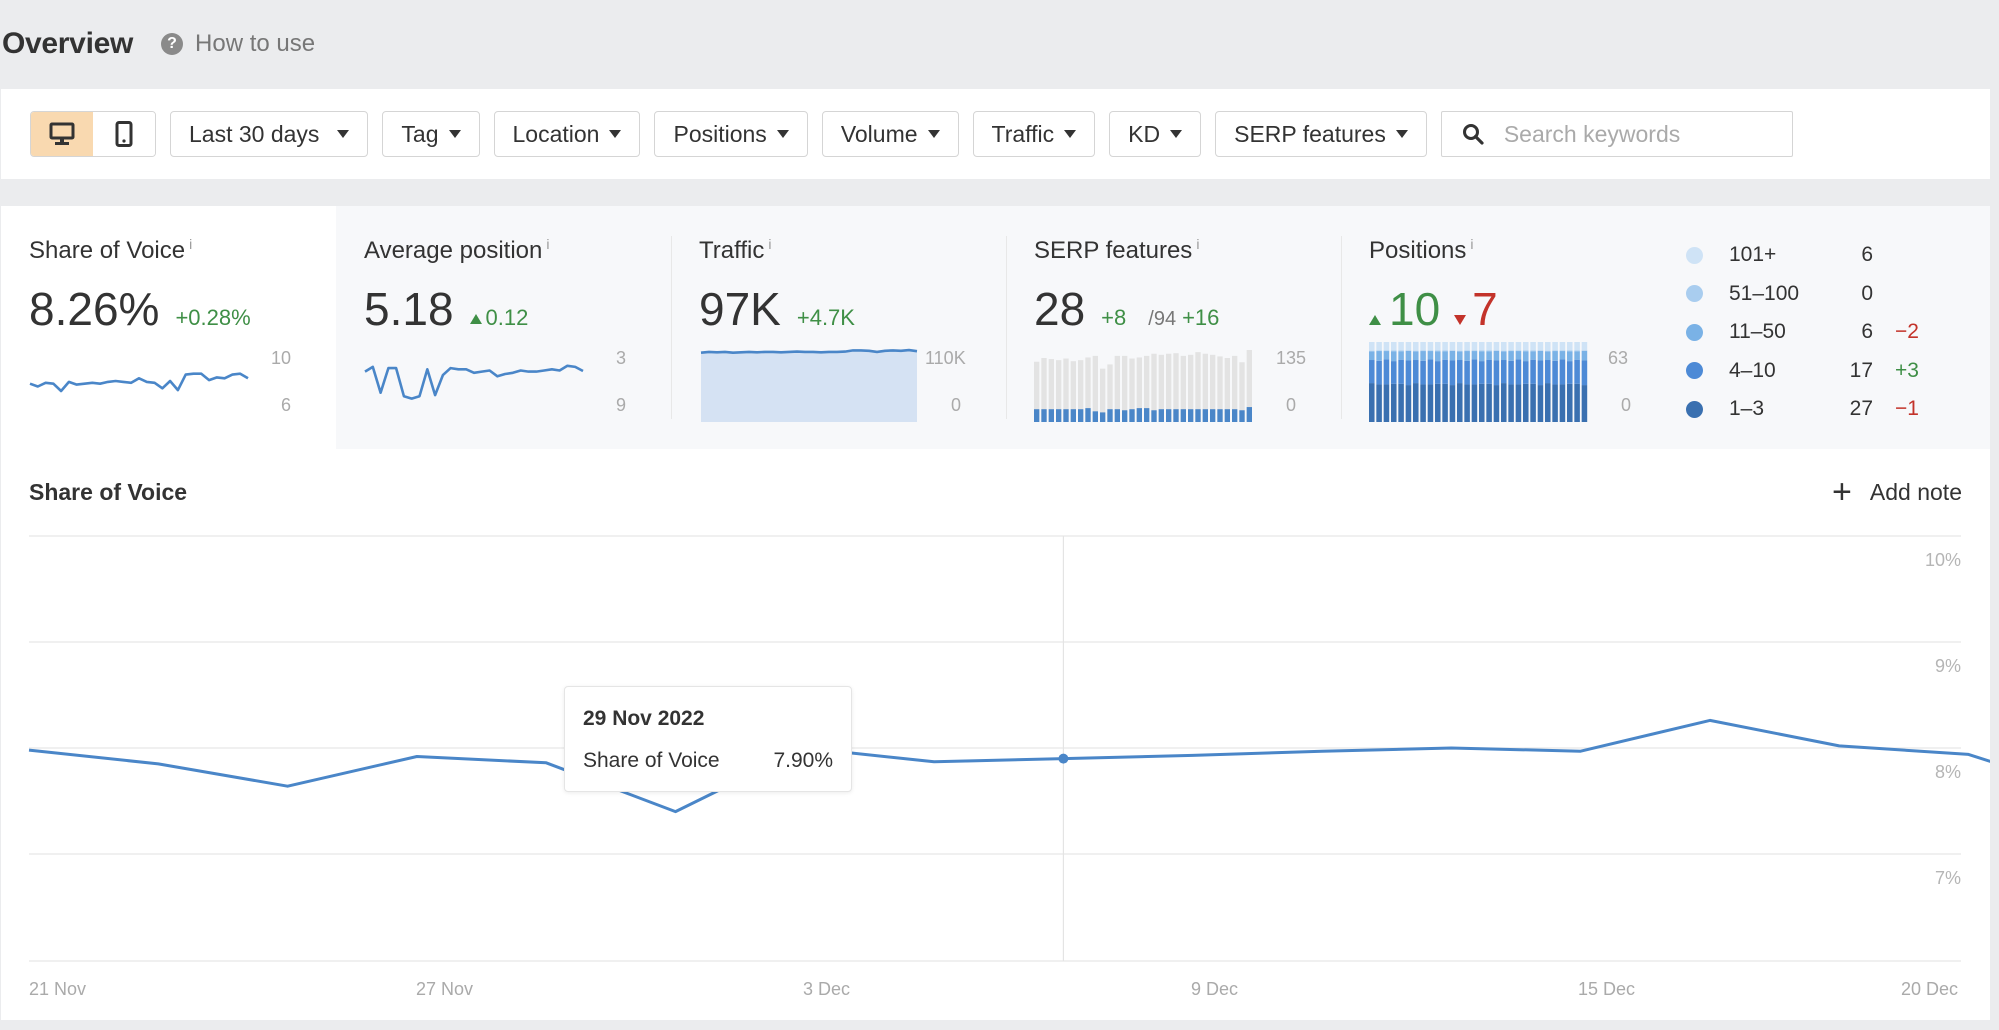 The width and height of the screenshot is (1999, 1030). I want to click on serp-features-filter: SERP features, so click(1321, 134).